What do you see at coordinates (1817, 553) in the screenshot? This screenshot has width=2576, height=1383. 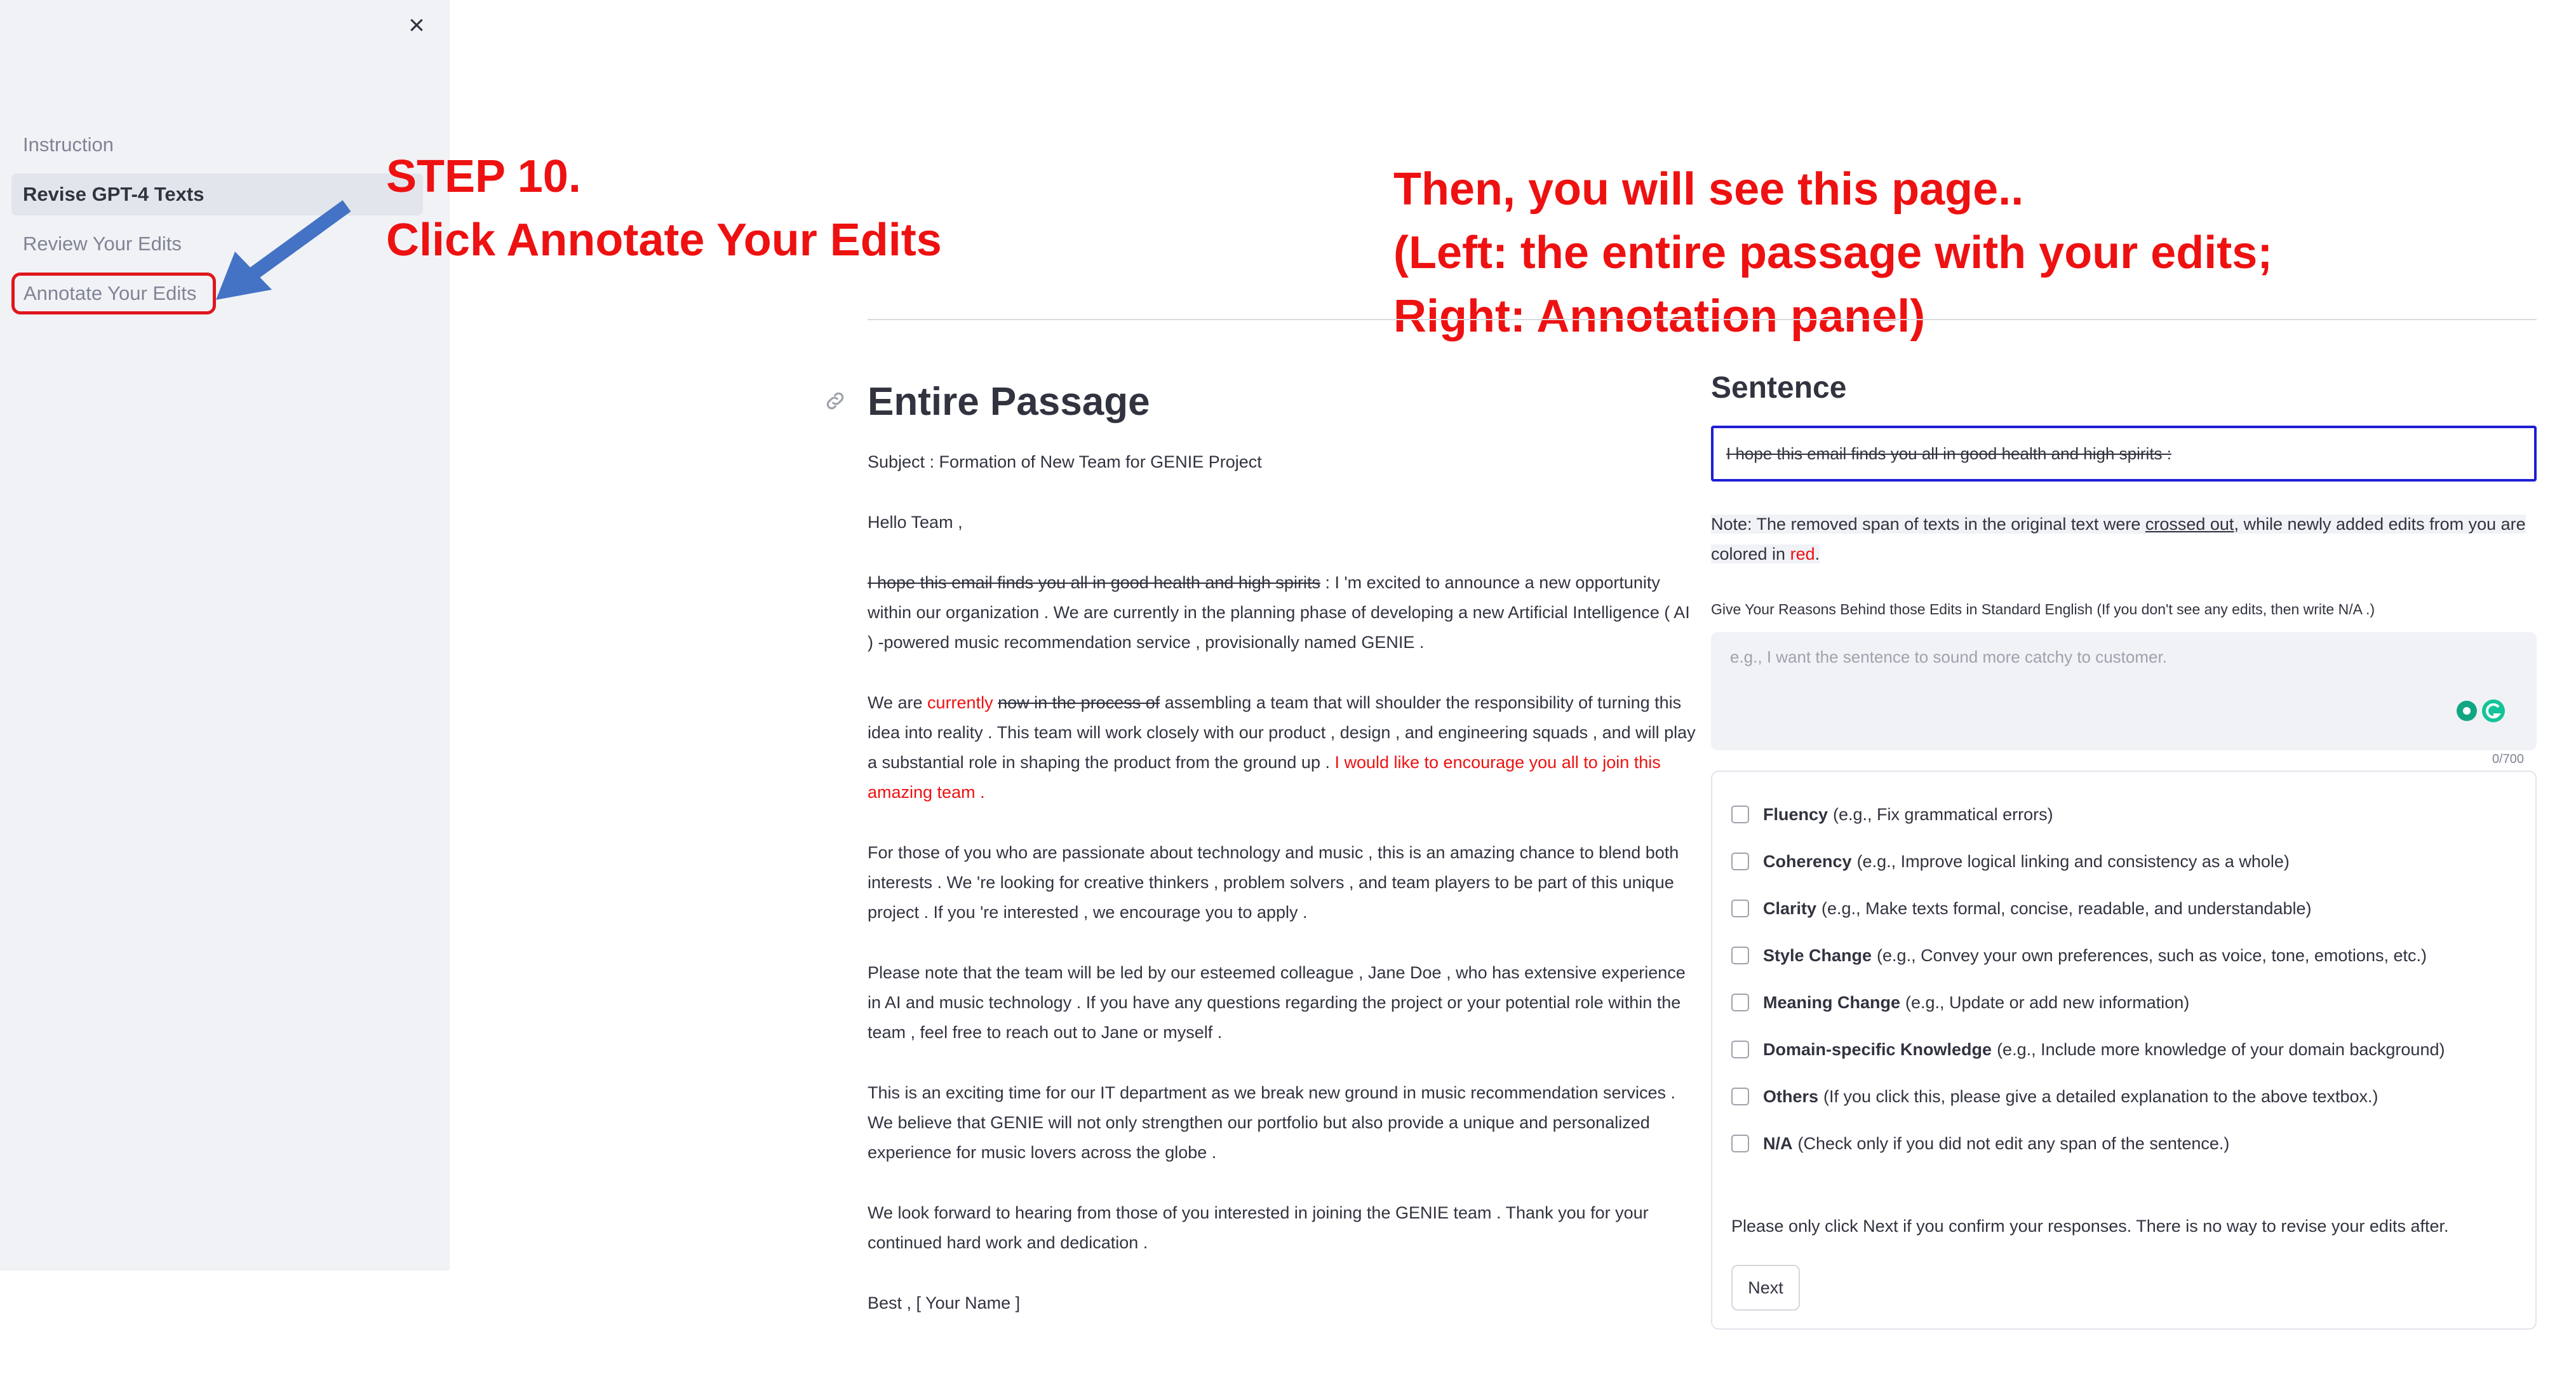 I see `note-text: .` at bounding box center [1817, 553].